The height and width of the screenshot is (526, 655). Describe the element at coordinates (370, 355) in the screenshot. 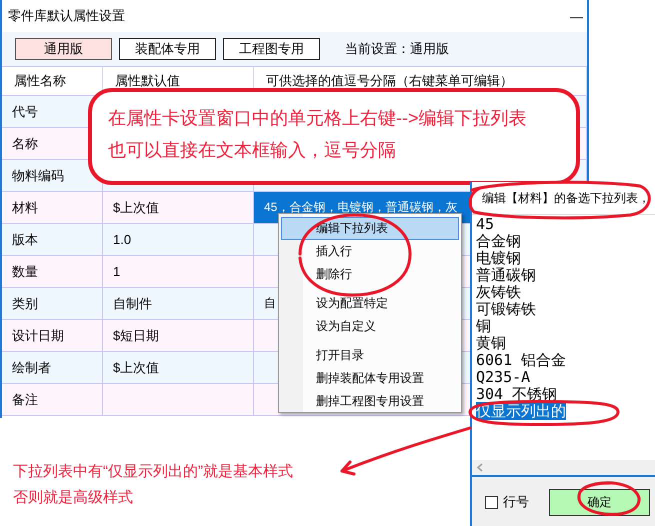

I see `menu-item: 打开目录` at that location.